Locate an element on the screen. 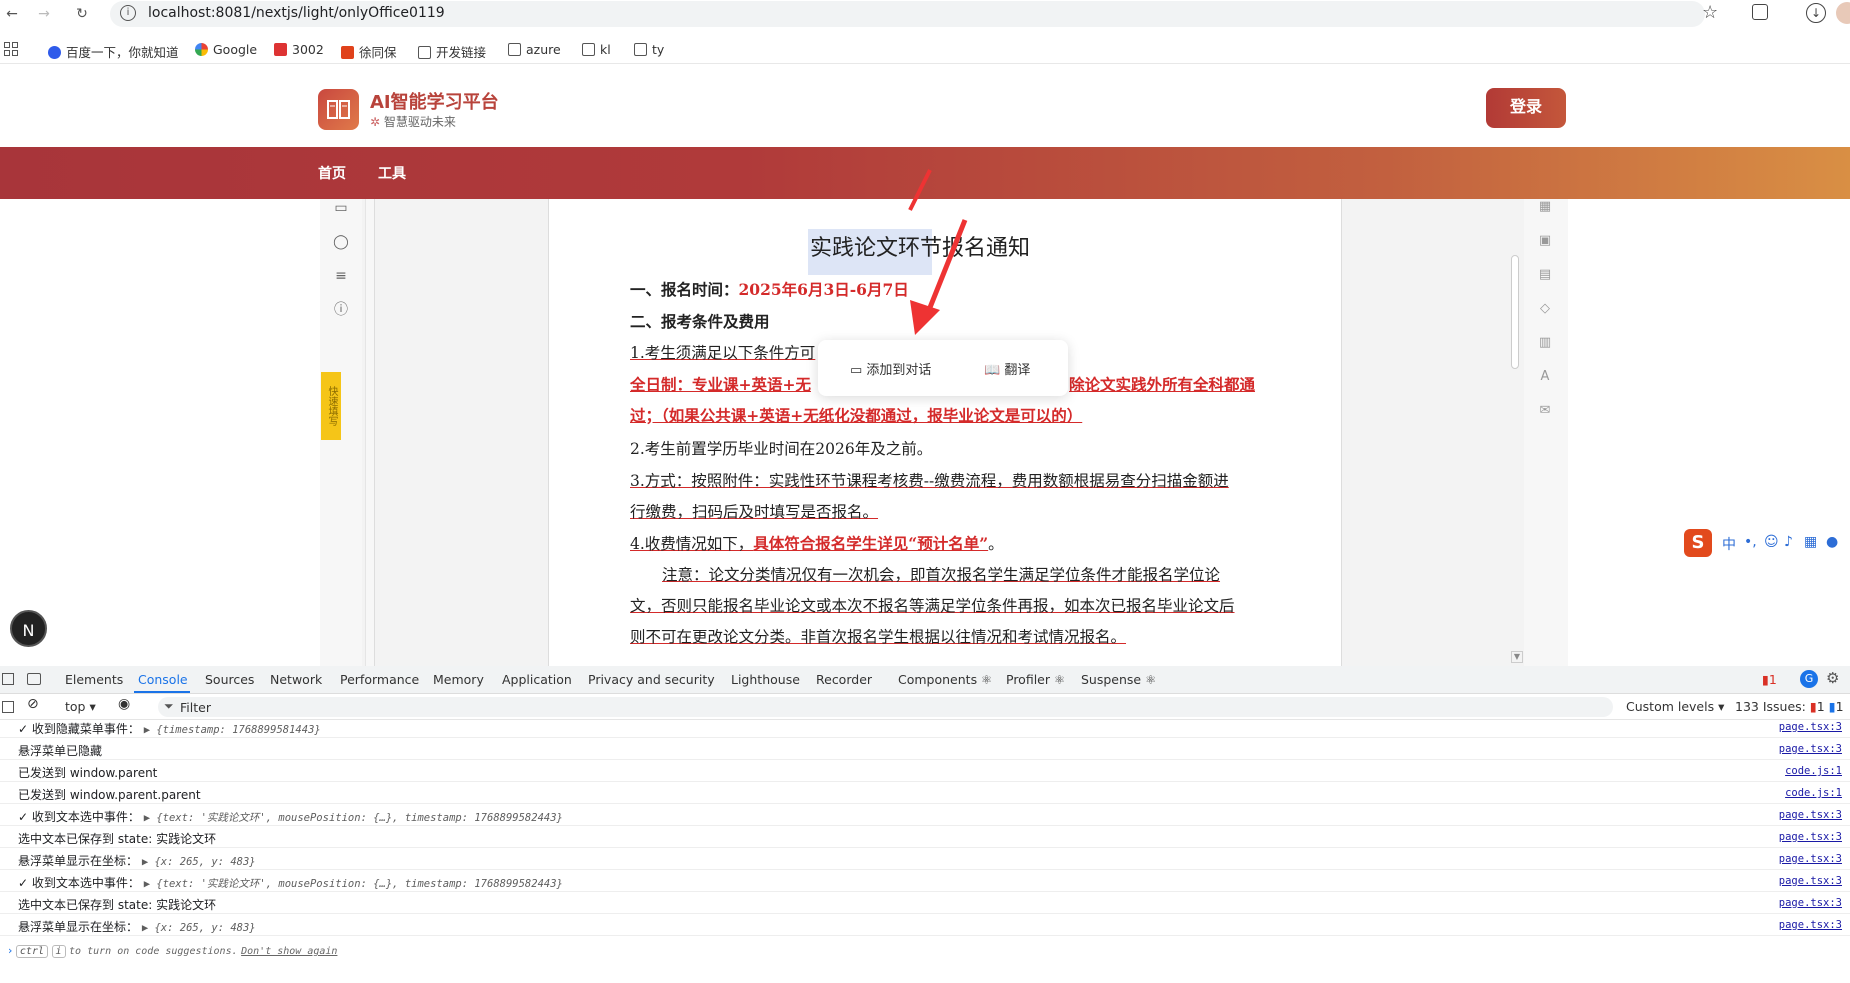  bookmark-3002: 3002 is located at coordinates (299, 49).